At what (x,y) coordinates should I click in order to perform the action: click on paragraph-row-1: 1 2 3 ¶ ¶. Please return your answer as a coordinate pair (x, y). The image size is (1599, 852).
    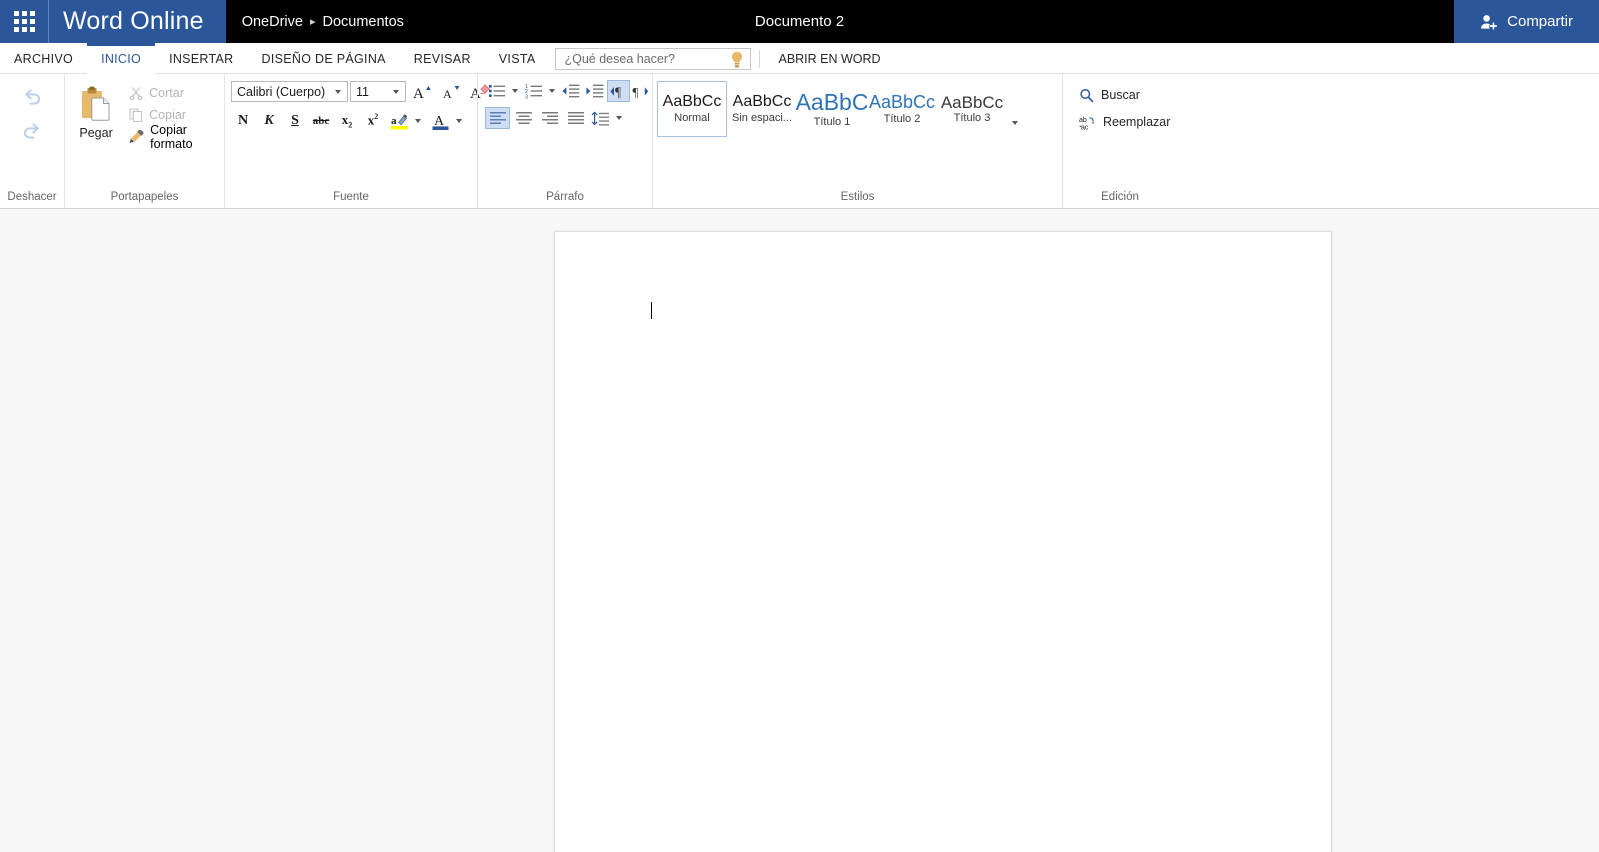
    Looking at the image, I should click on (568, 91).